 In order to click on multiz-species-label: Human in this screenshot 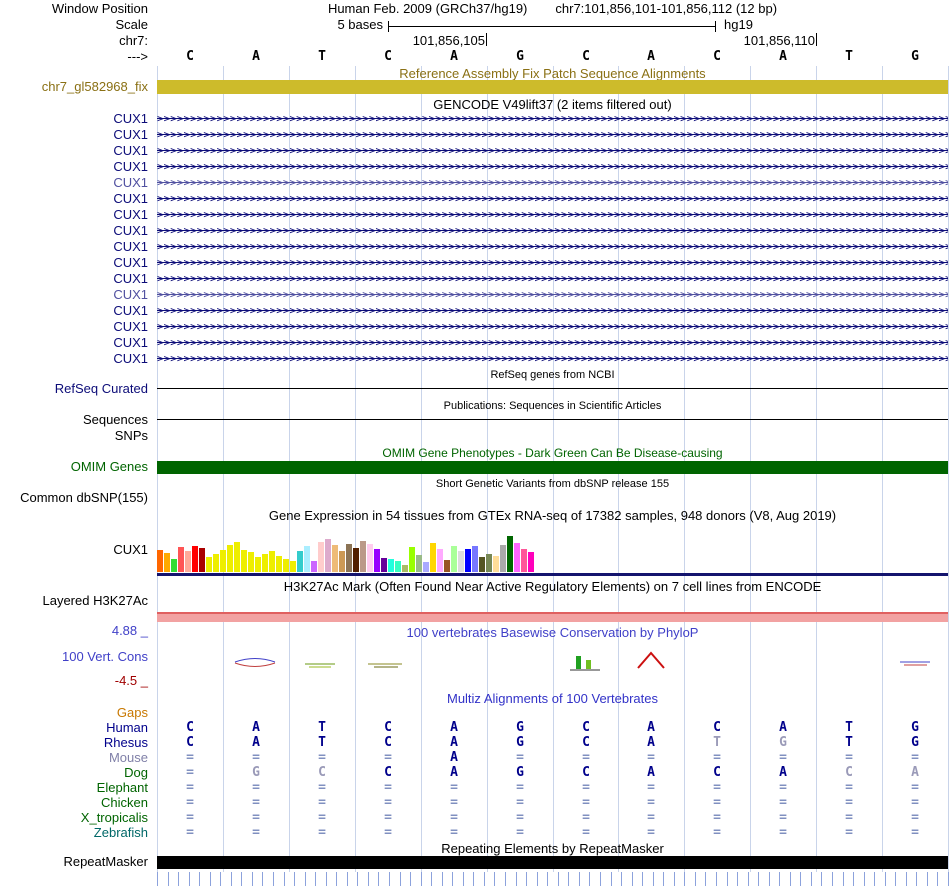, I will do `click(74, 728)`.